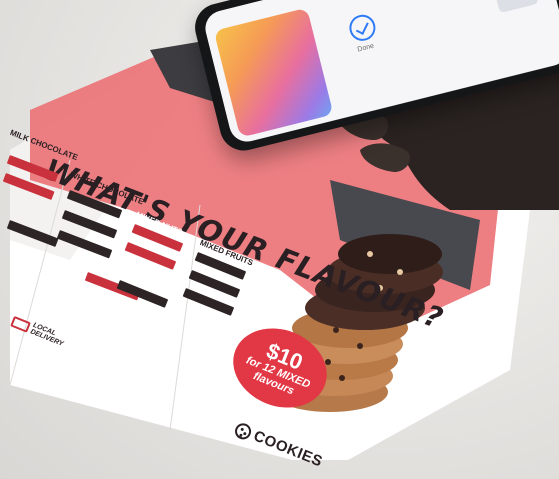 Image resolution: width=559 pixels, height=479 pixels. I want to click on payment-status: Done, so click(365, 48).